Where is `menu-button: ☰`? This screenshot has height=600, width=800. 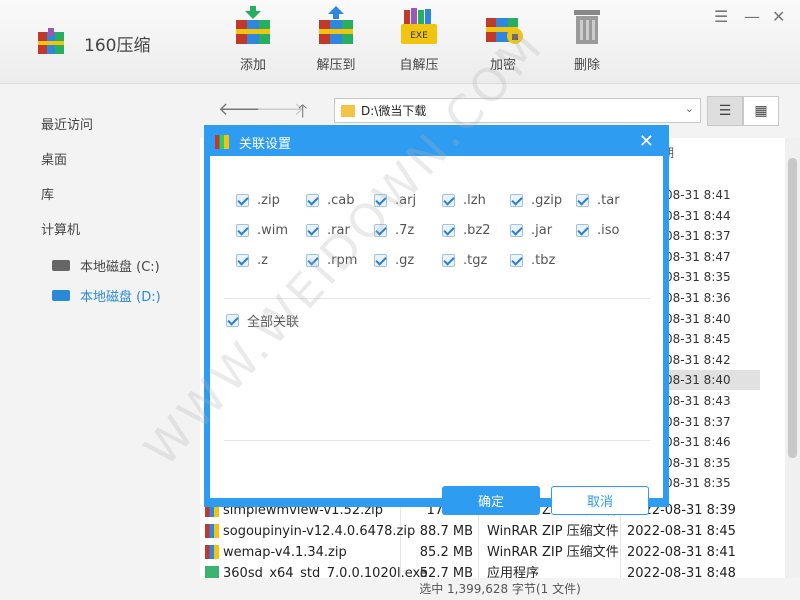
menu-button: ☰ is located at coordinates (721, 16).